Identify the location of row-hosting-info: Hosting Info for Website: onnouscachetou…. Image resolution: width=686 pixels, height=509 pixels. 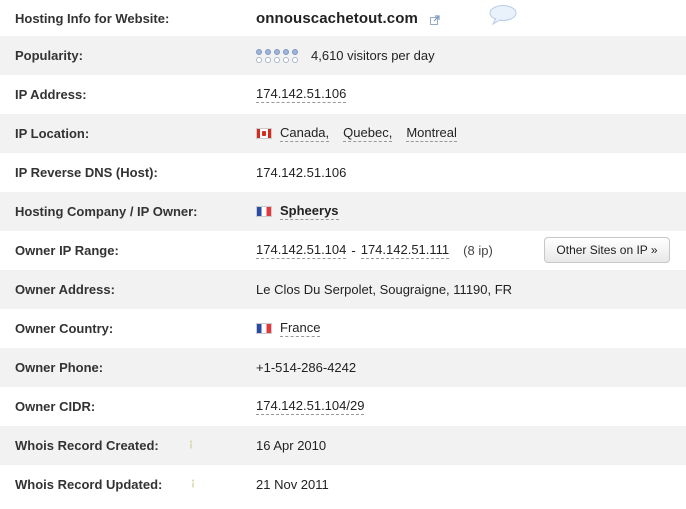
(343, 18).